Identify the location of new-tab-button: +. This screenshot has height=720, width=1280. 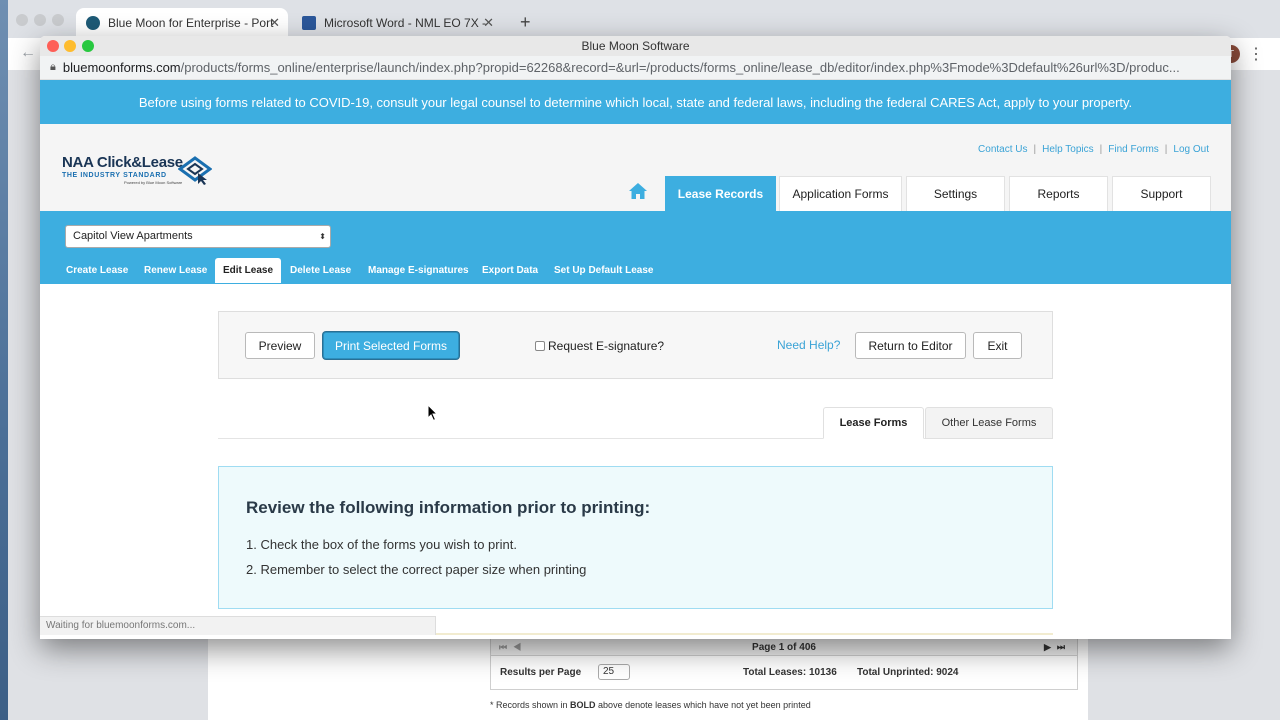
(525, 22).